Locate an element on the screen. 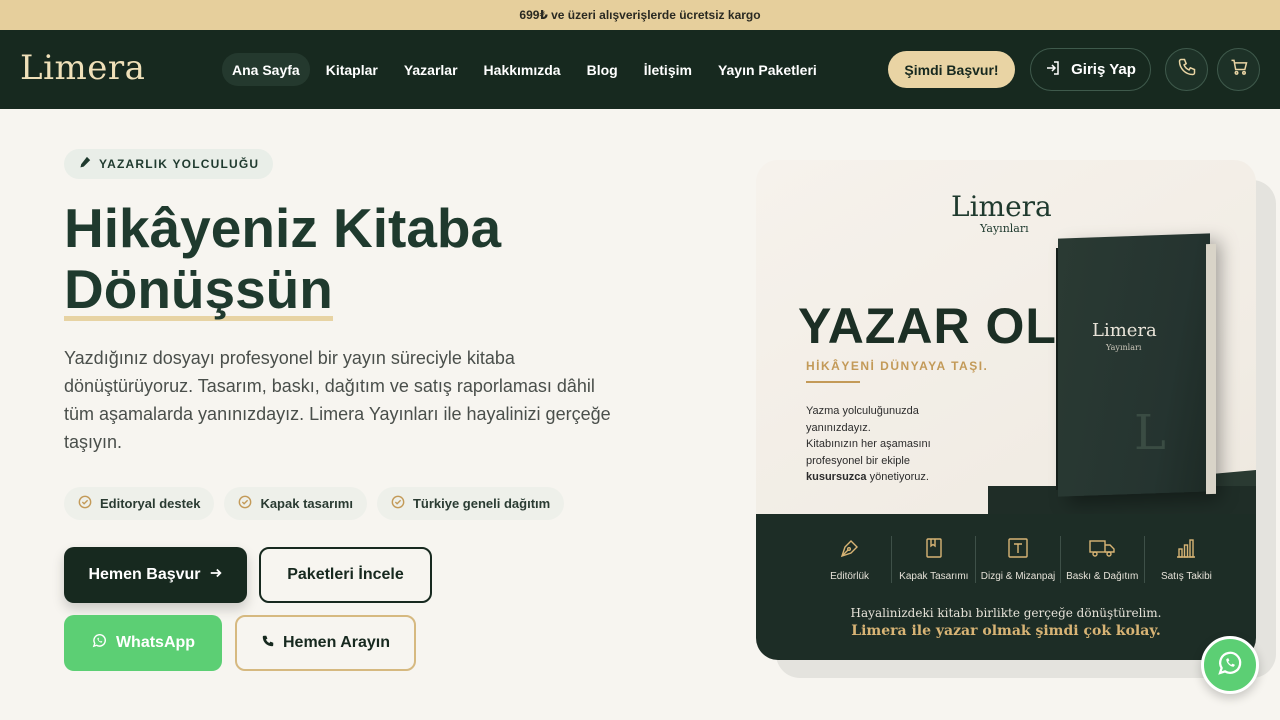 The height and width of the screenshot is (720, 1280). service-item: Dizgi & Mizanpaj is located at coordinates (1018, 559).